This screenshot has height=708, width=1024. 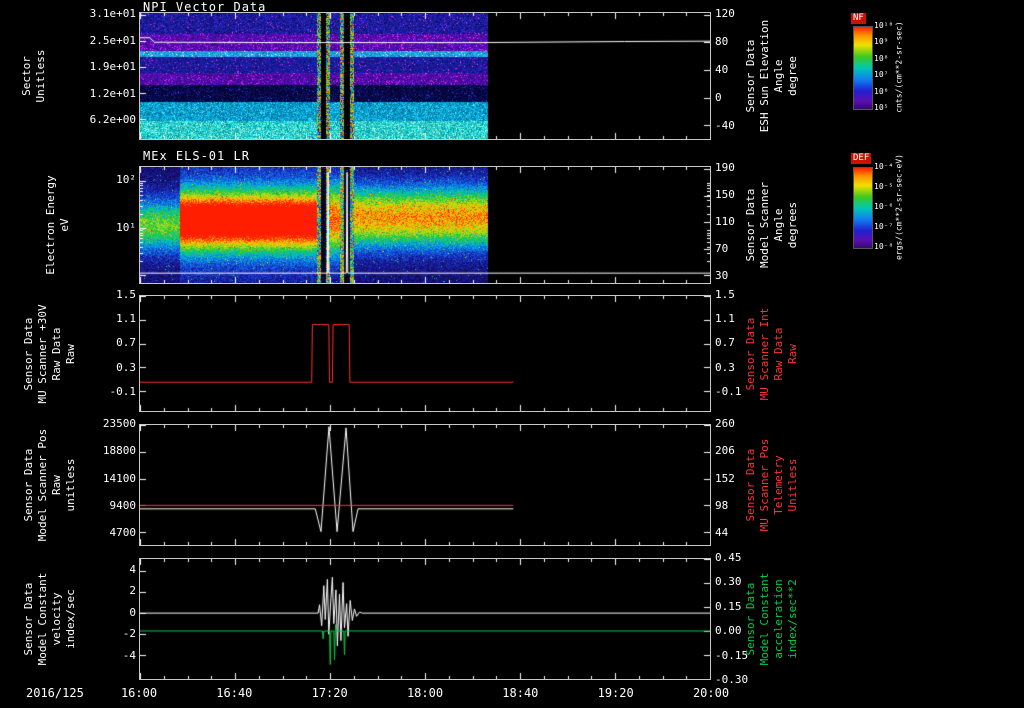 What do you see at coordinates (28, 619) in the screenshot?
I see `panel5-left-axis-title-line: Sensor Data` at bounding box center [28, 619].